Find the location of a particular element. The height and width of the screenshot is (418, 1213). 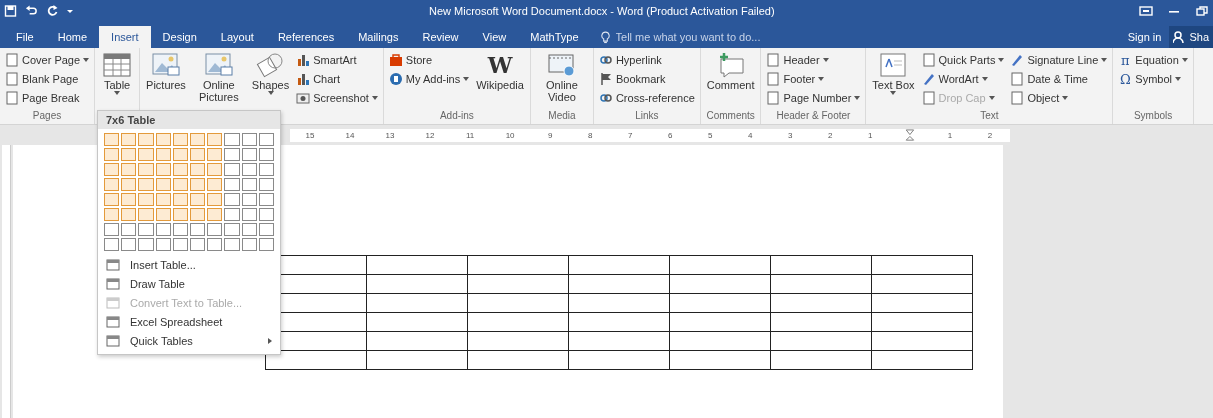

ribbon-button: Cross-reference is located at coordinates (646, 98).